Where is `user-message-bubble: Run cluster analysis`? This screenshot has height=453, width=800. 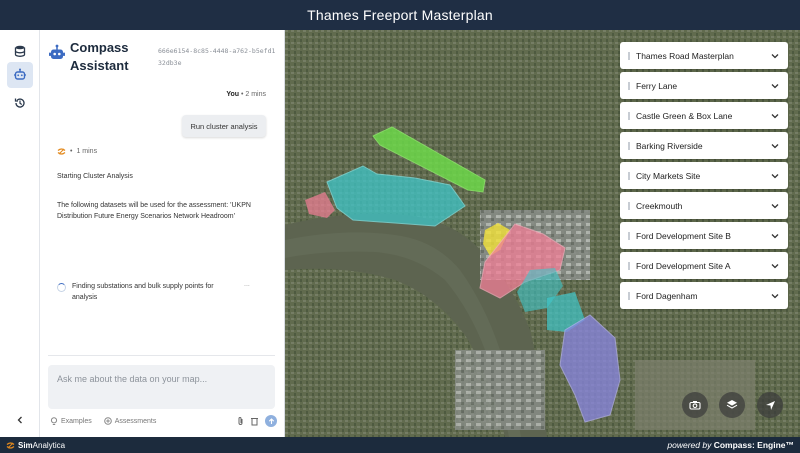 user-message-bubble: Run cluster analysis is located at coordinates (224, 126).